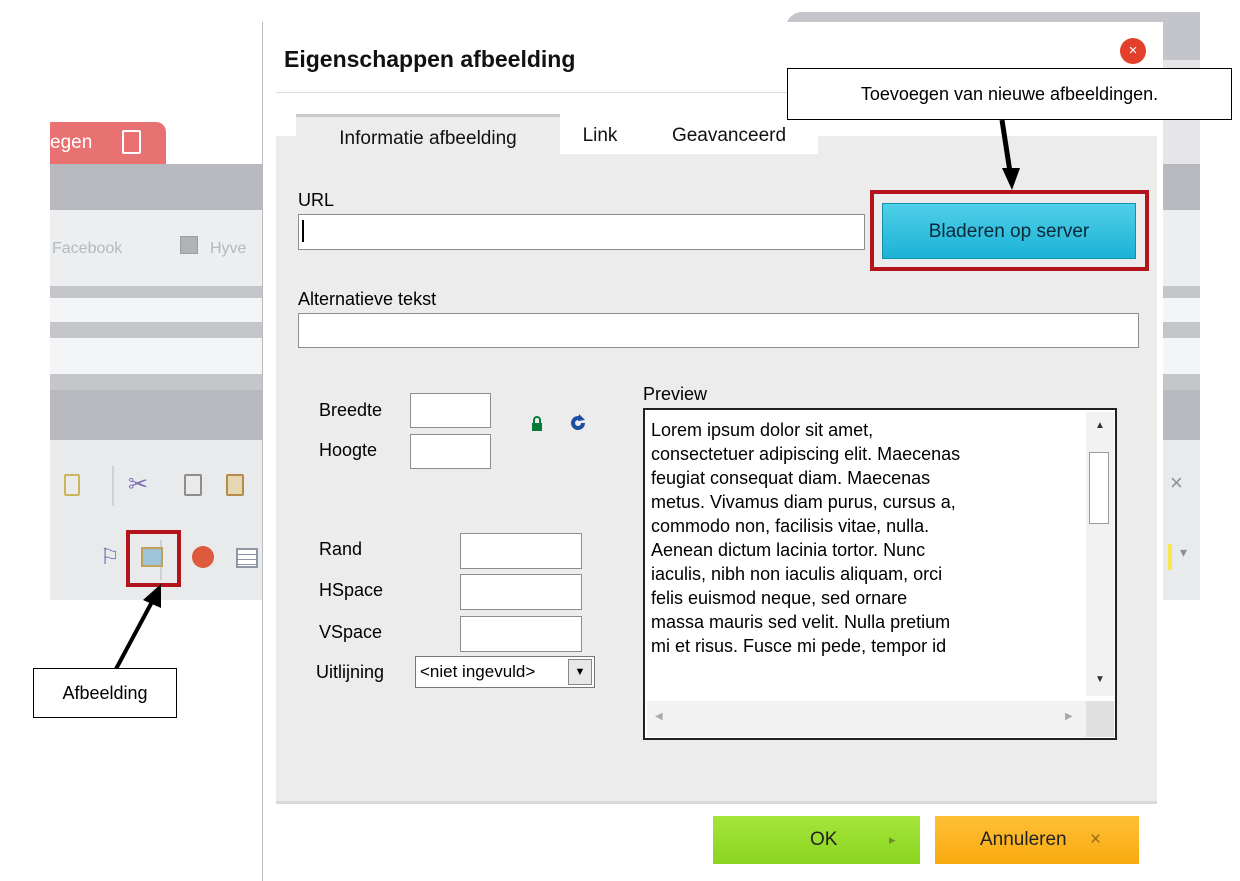 This screenshot has width=1240, height=881. What do you see at coordinates (303, 231) in the screenshot?
I see `text-cursor` at bounding box center [303, 231].